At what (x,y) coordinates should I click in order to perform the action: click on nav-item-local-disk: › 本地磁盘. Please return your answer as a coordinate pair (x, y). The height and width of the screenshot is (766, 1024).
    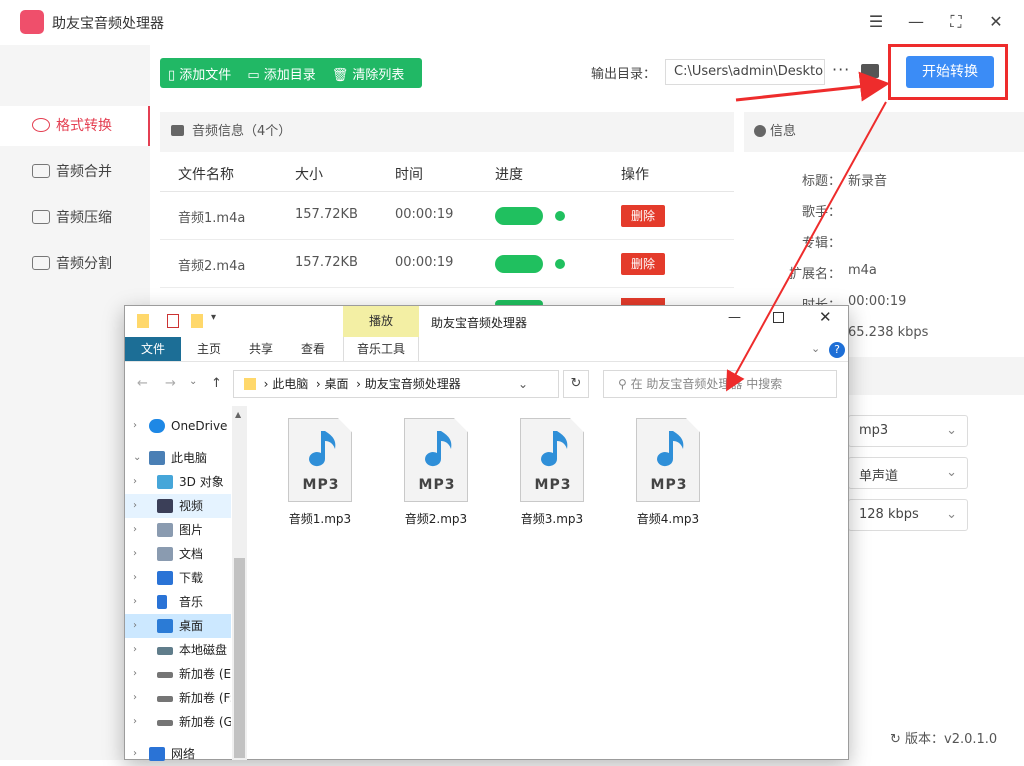
    Looking at the image, I should click on (178, 650).